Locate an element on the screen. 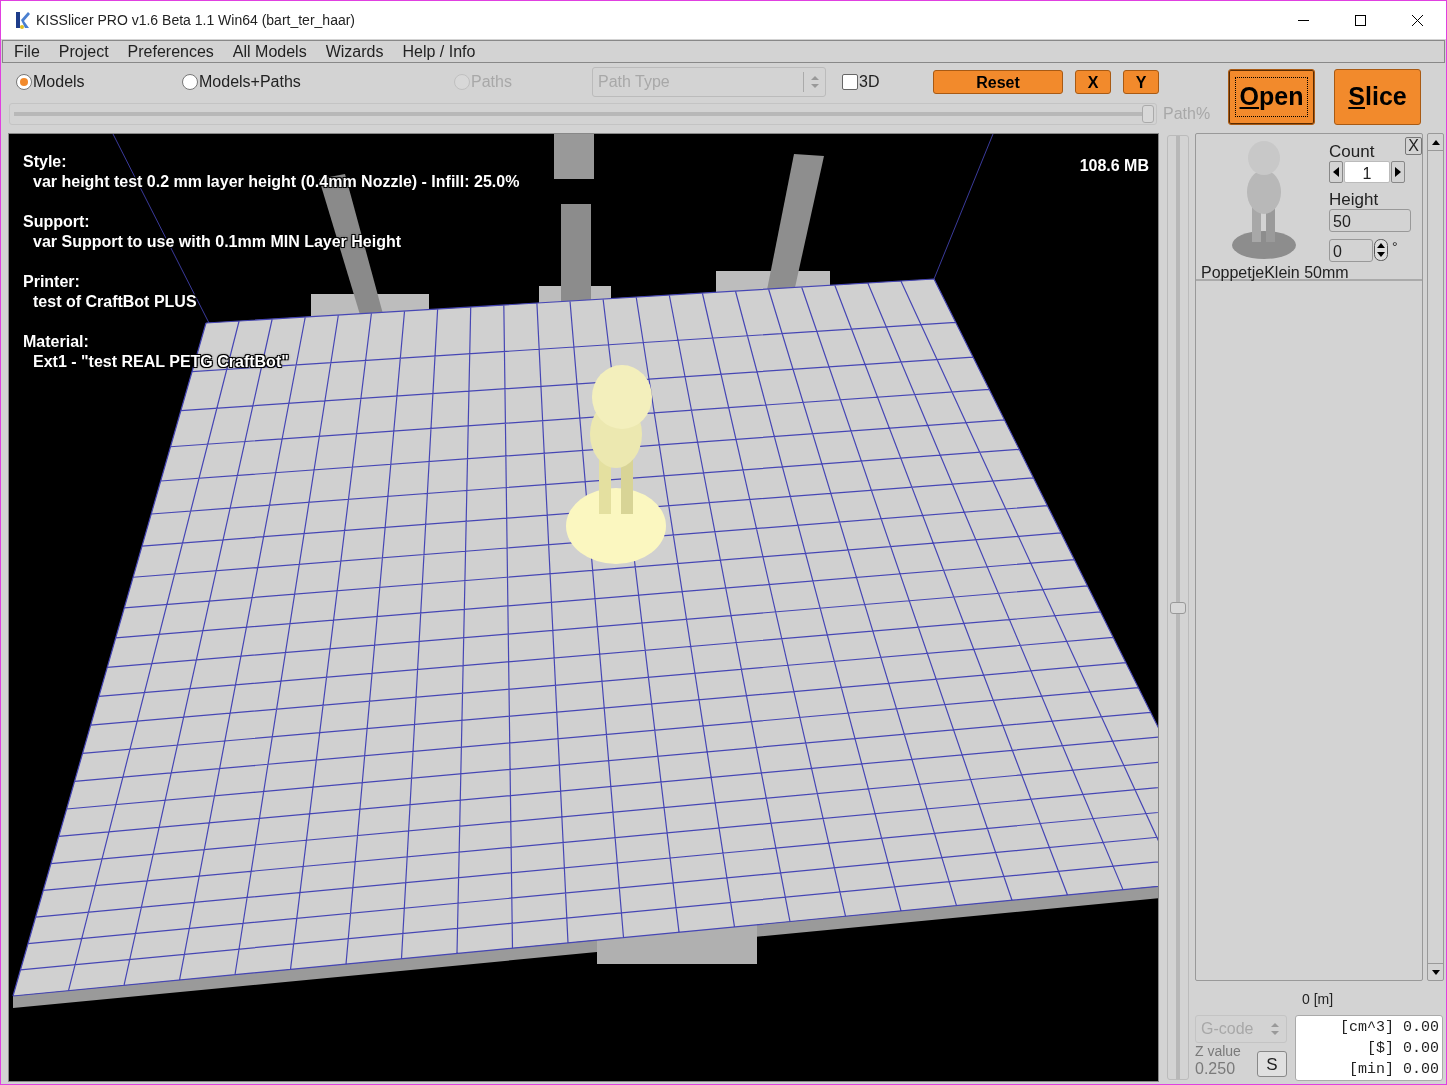 This screenshot has width=1447, height=1085. left-triangle-icon is located at coordinates (1336, 172).